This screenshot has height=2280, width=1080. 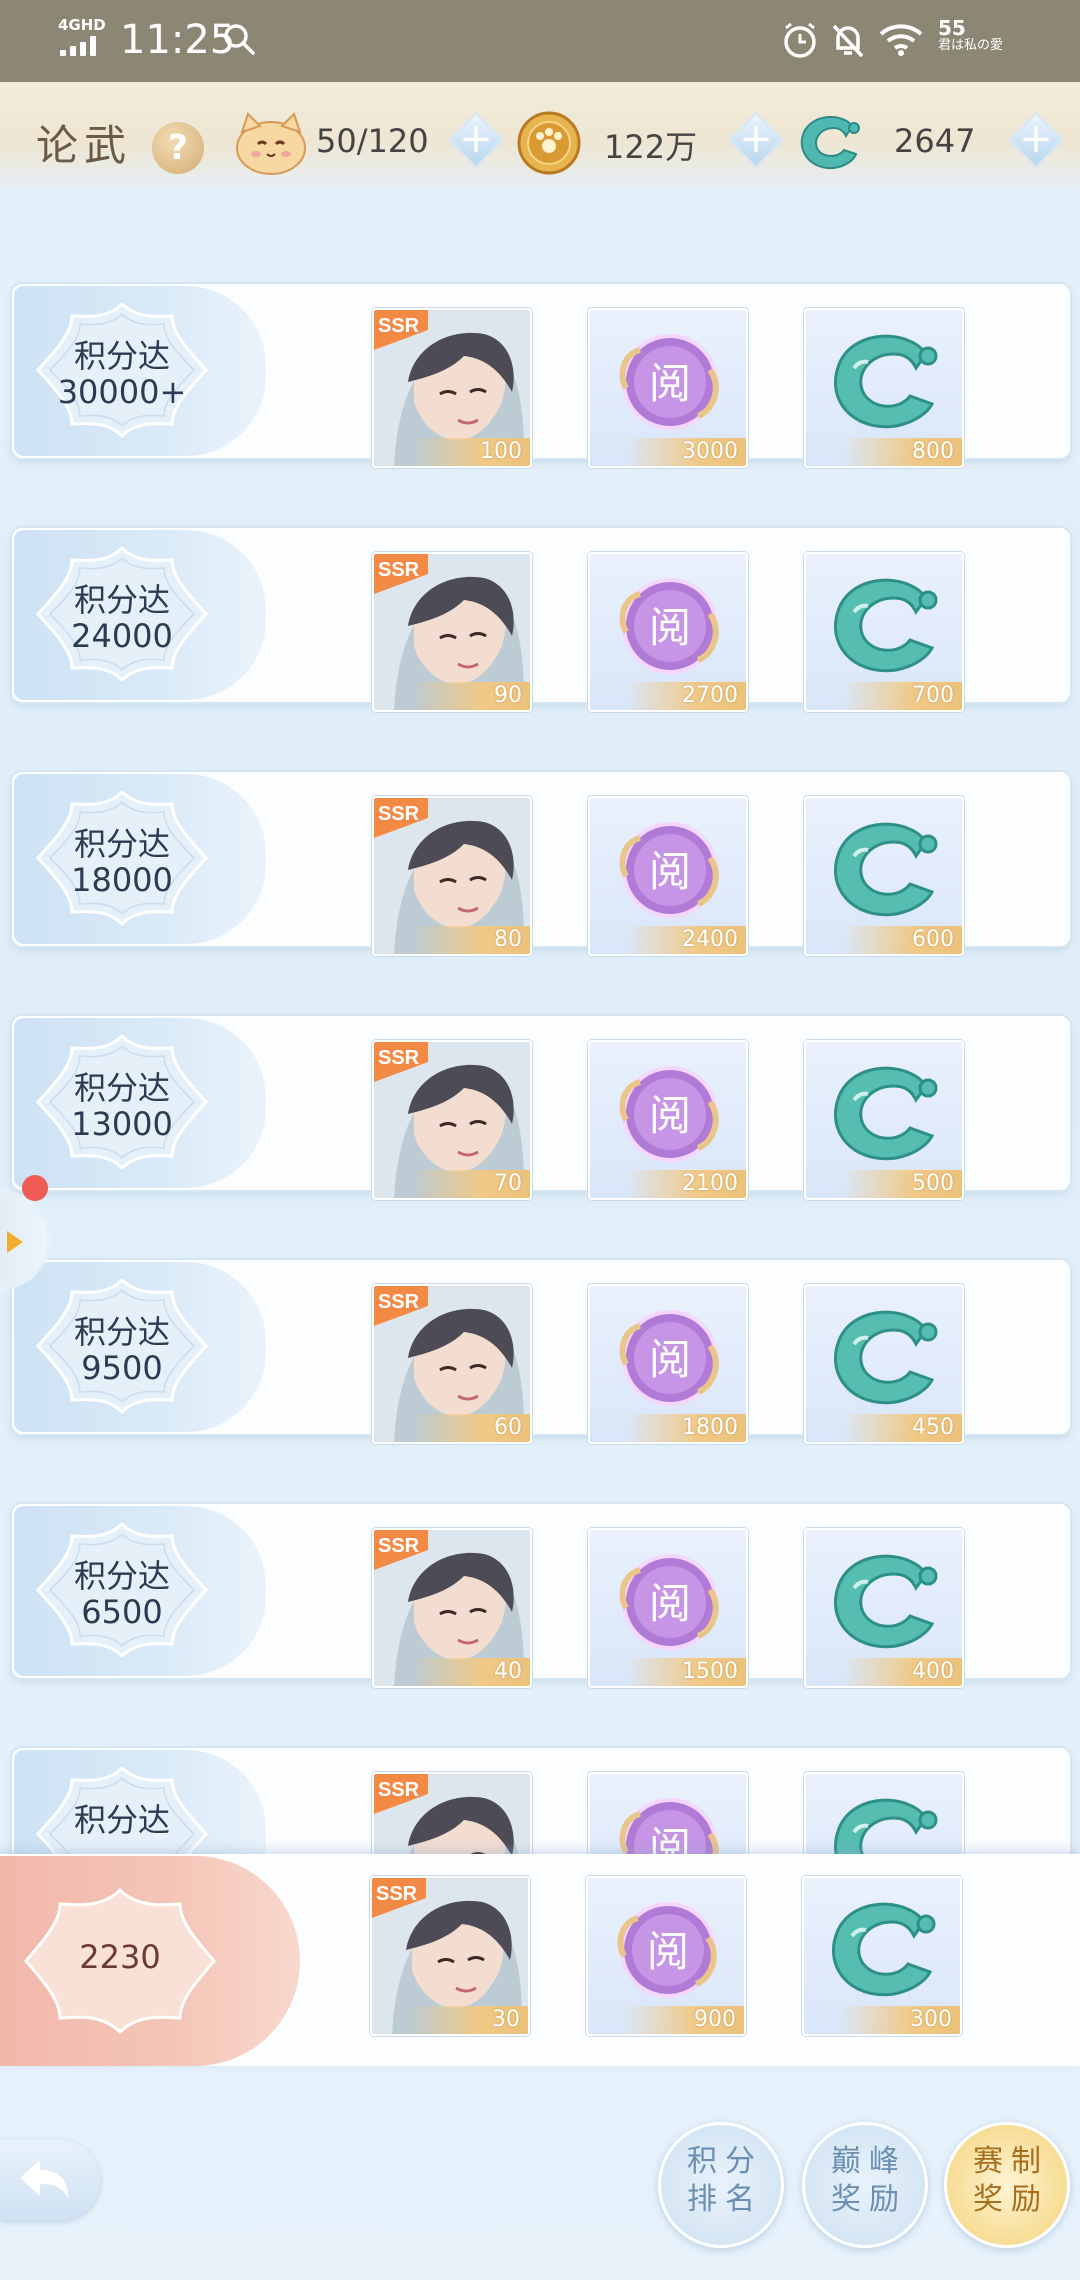 What do you see at coordinates (470, 696) in the screenshot?
I see `item-count: 90` at bounding box center [470, 696].